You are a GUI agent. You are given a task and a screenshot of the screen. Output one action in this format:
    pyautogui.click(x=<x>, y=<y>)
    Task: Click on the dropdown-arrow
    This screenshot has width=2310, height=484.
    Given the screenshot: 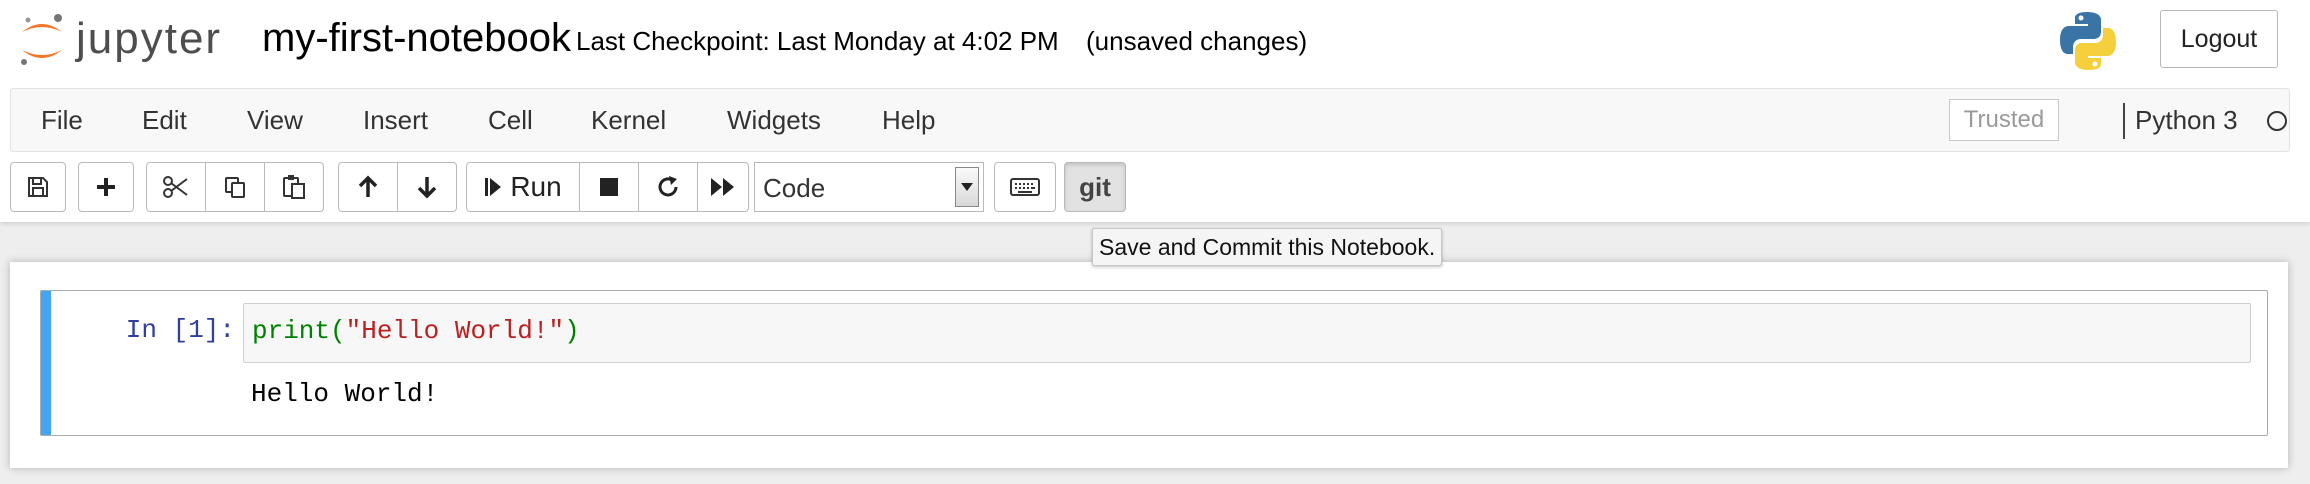 What is the action you would take?
    pyautogui.click(x=967, y=187)
    